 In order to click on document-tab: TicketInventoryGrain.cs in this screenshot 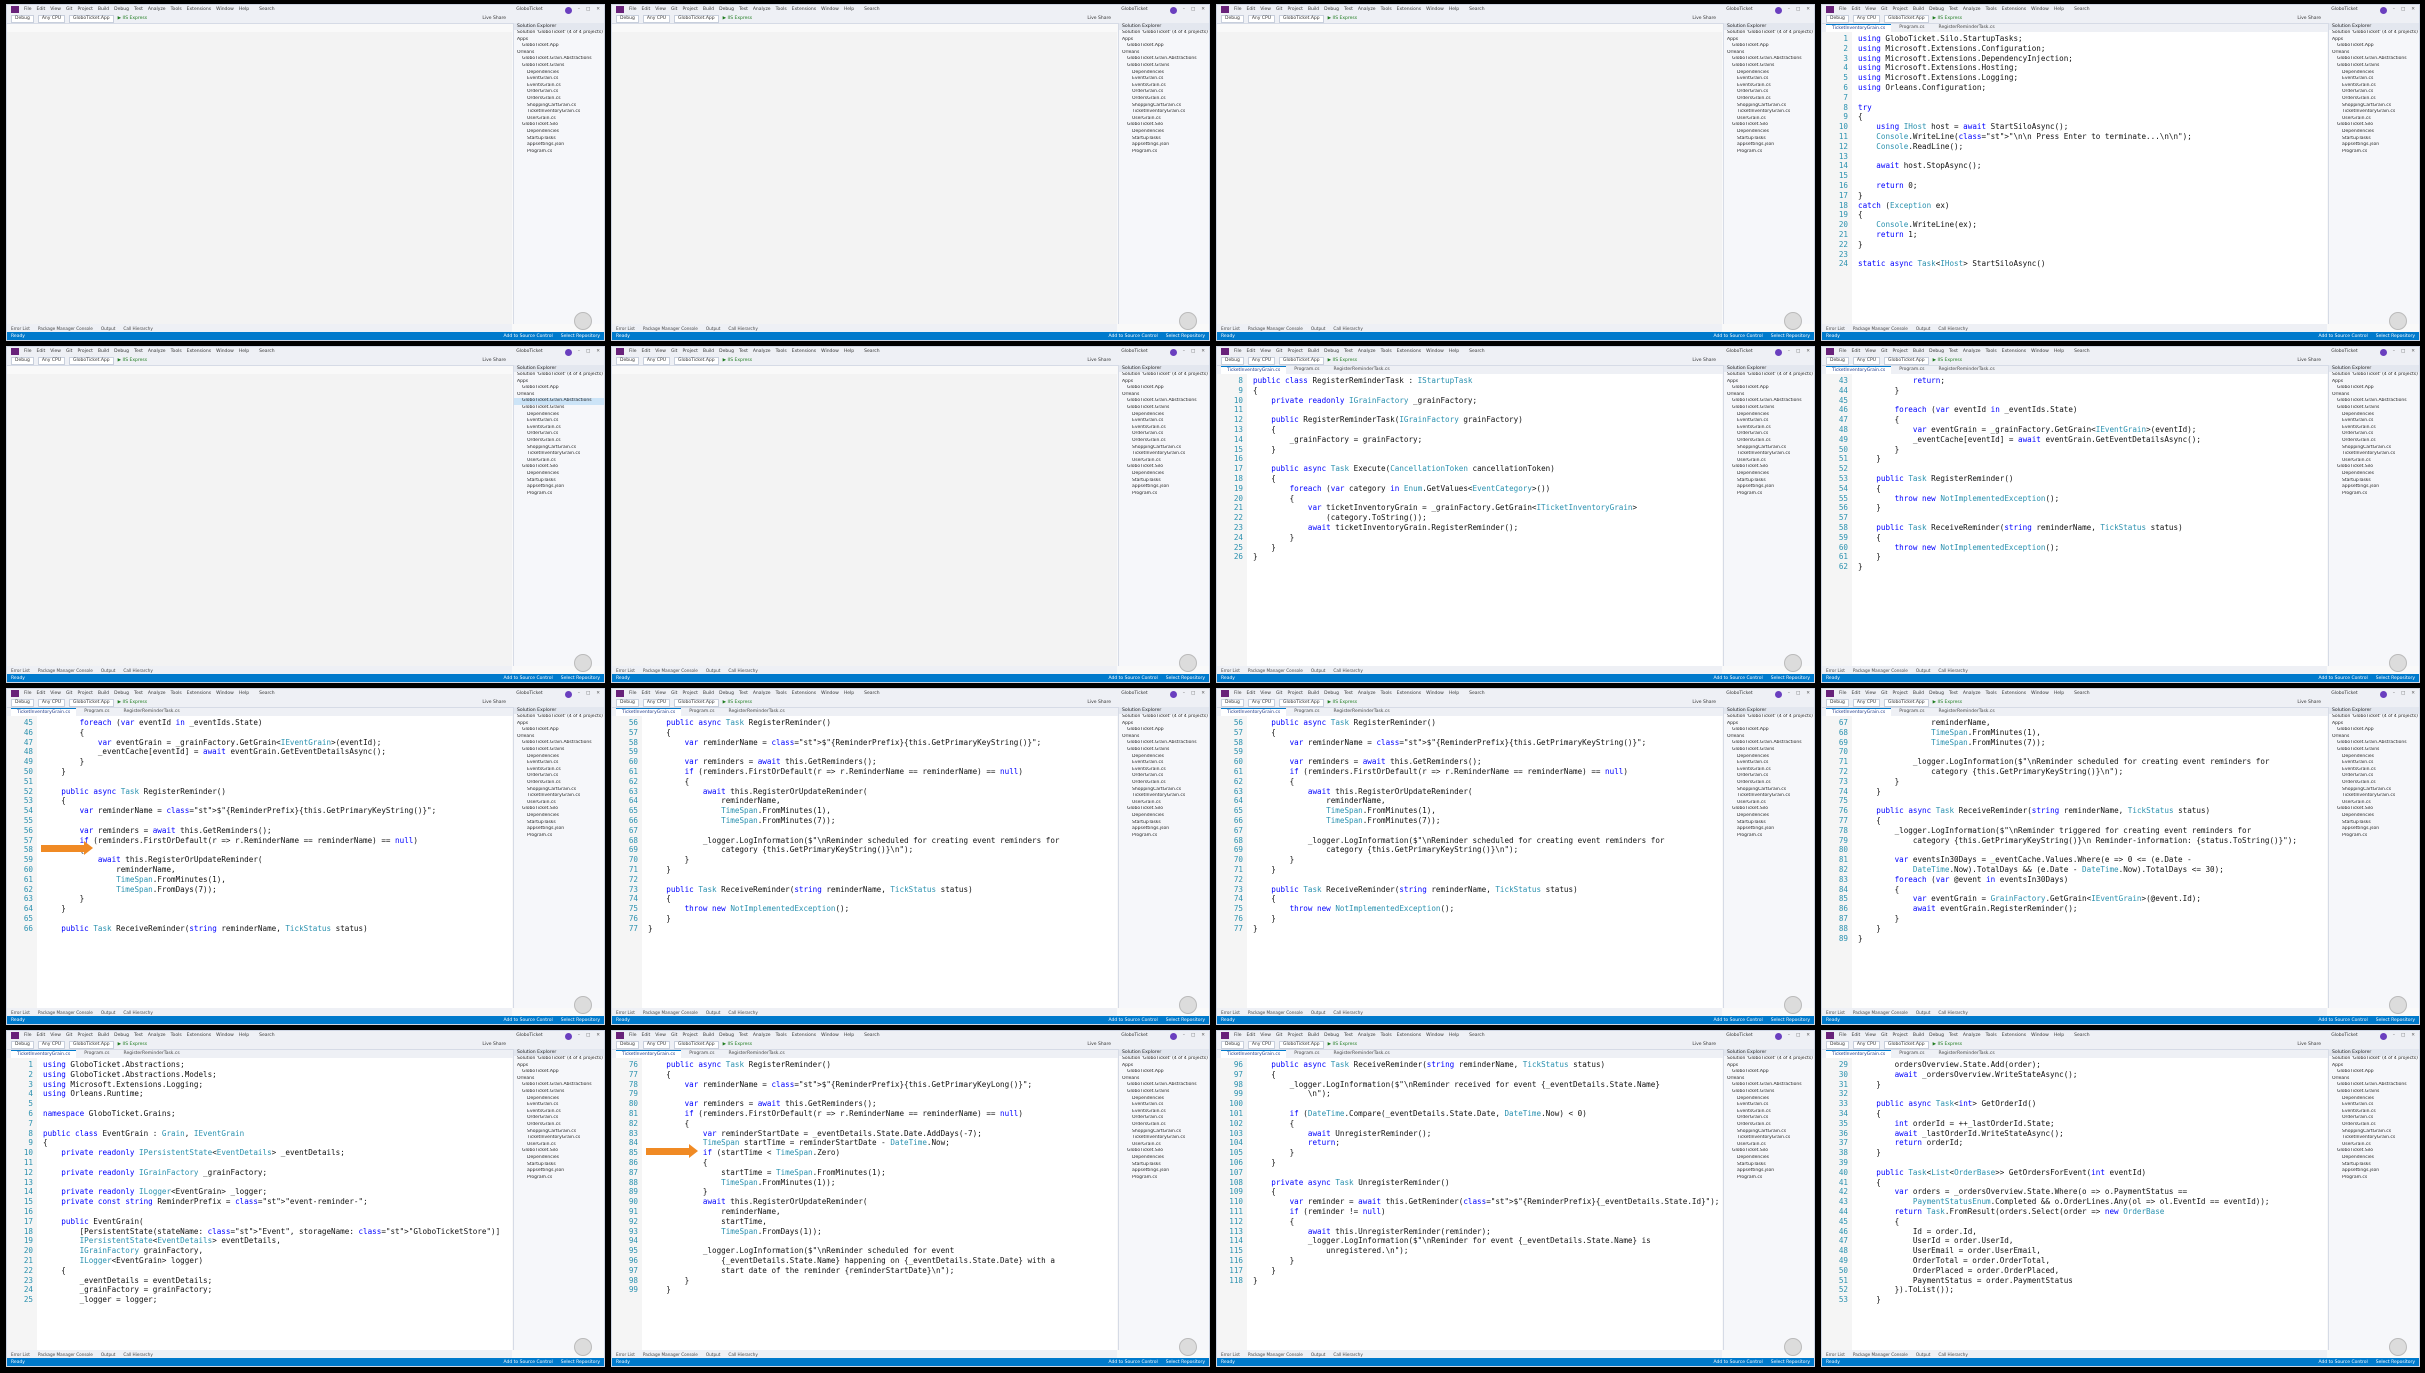, I will do `click(44, 712)`.